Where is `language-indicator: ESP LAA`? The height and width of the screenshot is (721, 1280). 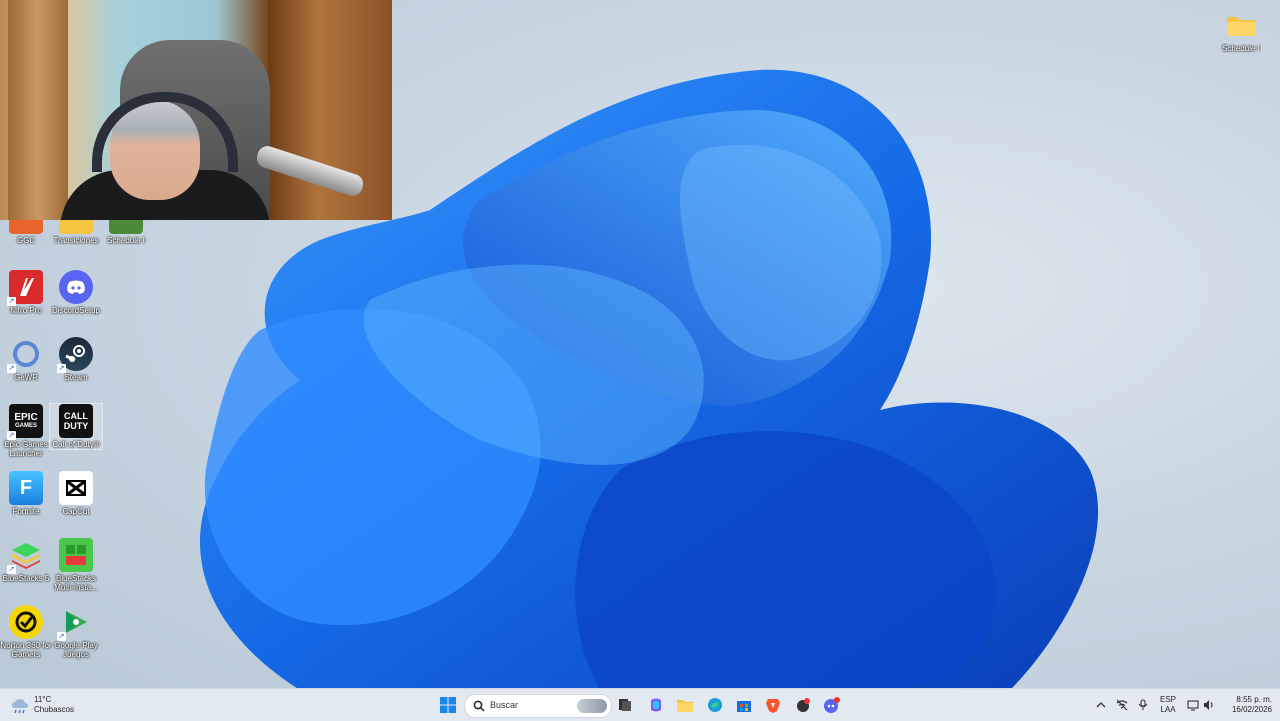
language-indicator: ESP LAA is located at coordinates (1168, 705).